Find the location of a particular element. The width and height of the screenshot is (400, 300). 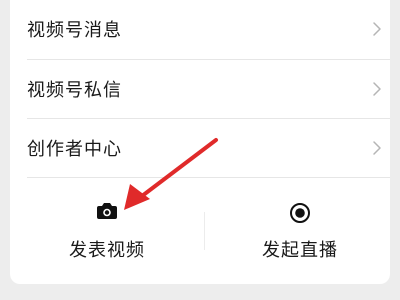

publish-video-label: 发表视频 is located at coordinates (107, 250).